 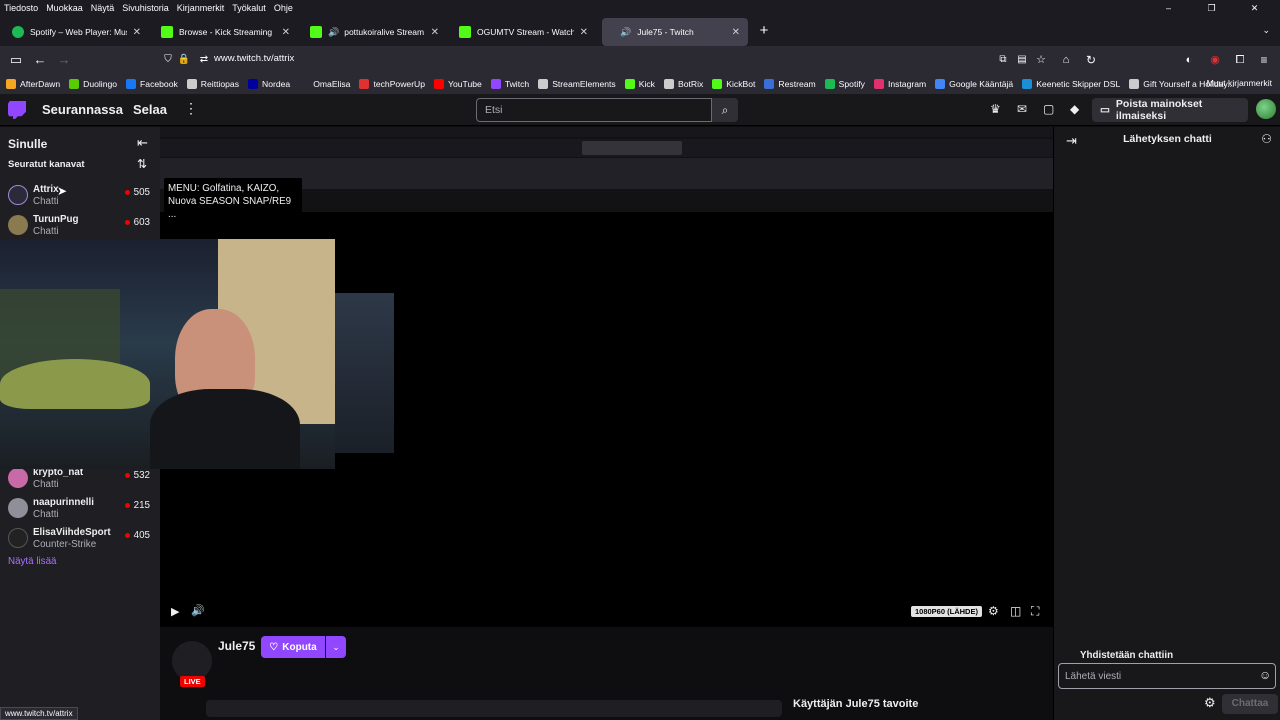 What do you see at coordinates (76, 32) in the screenshot?
I see `tab-spotify: Spotify – Web Player: Music for ✕` at bounding box center [76, 32].